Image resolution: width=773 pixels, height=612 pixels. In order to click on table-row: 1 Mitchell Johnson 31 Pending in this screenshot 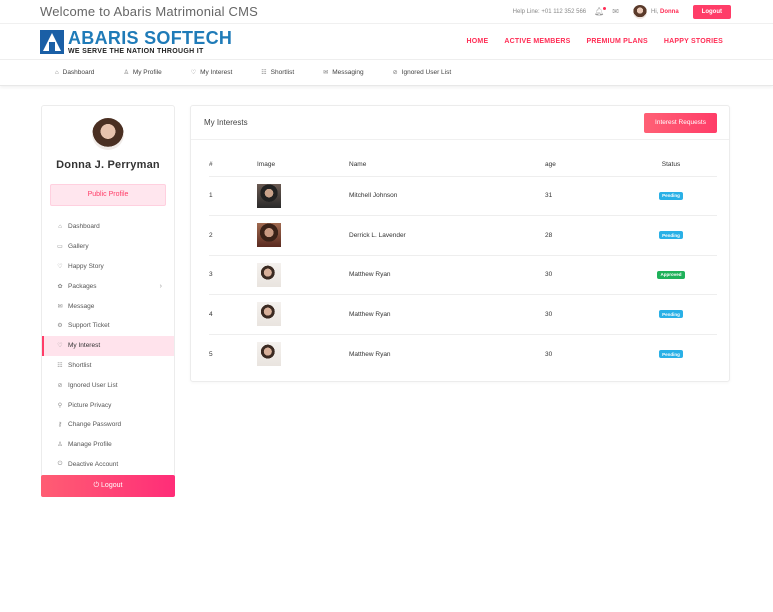, I will do `click(463, 196)`.